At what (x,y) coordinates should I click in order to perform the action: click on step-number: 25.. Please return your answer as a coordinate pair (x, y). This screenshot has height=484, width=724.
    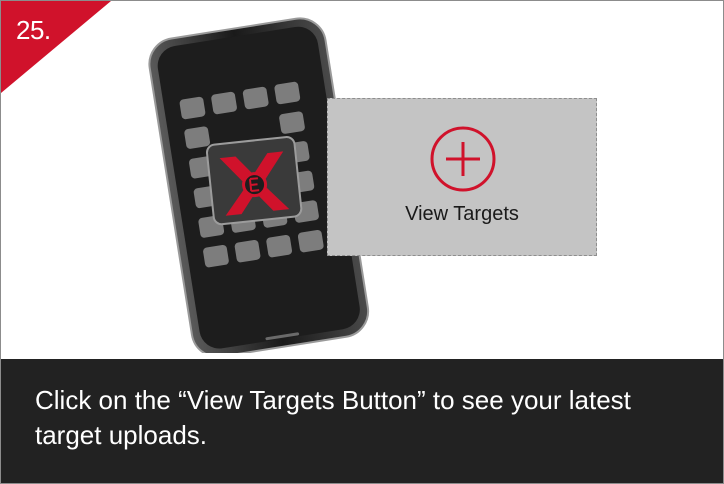
    Looking at the image, I should click on (33, 30).